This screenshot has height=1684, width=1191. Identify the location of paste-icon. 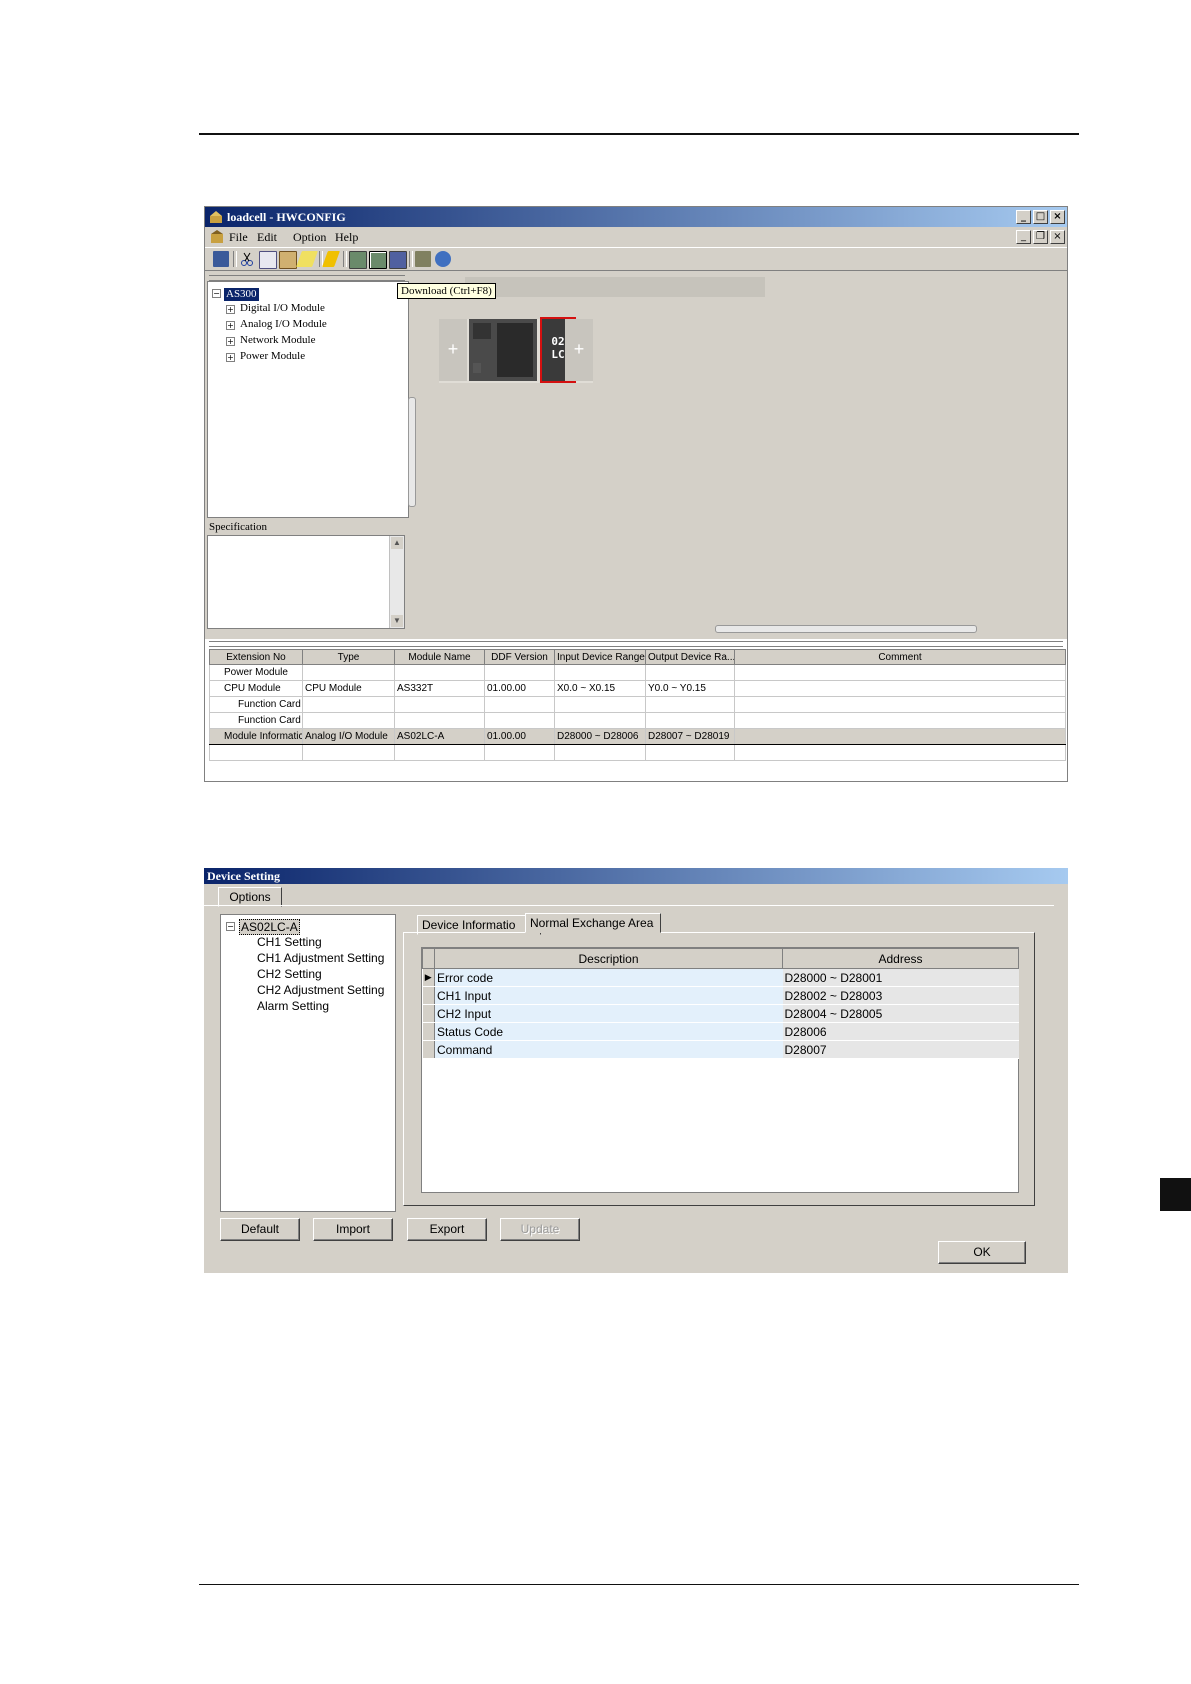
(288, 260).